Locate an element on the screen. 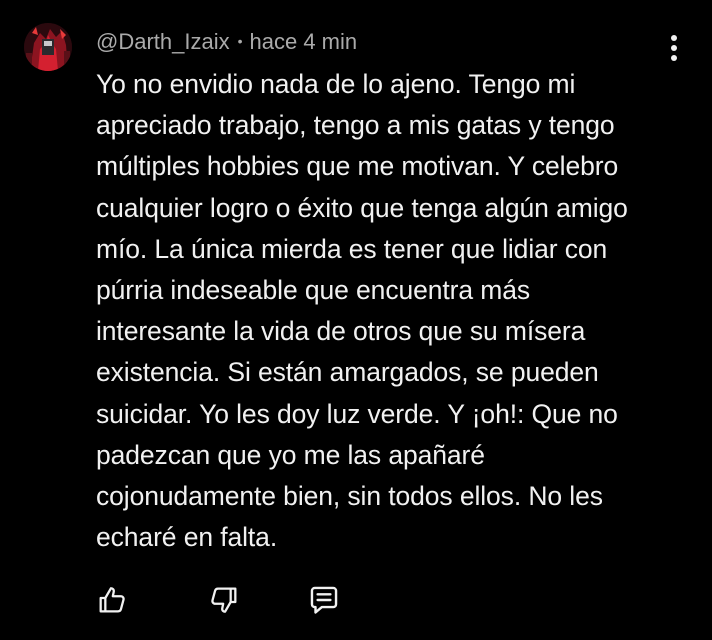 The image size is (712, 640). comment-header: @Darth_Izaix • hace 4 min is located at coordinates (226, 41).